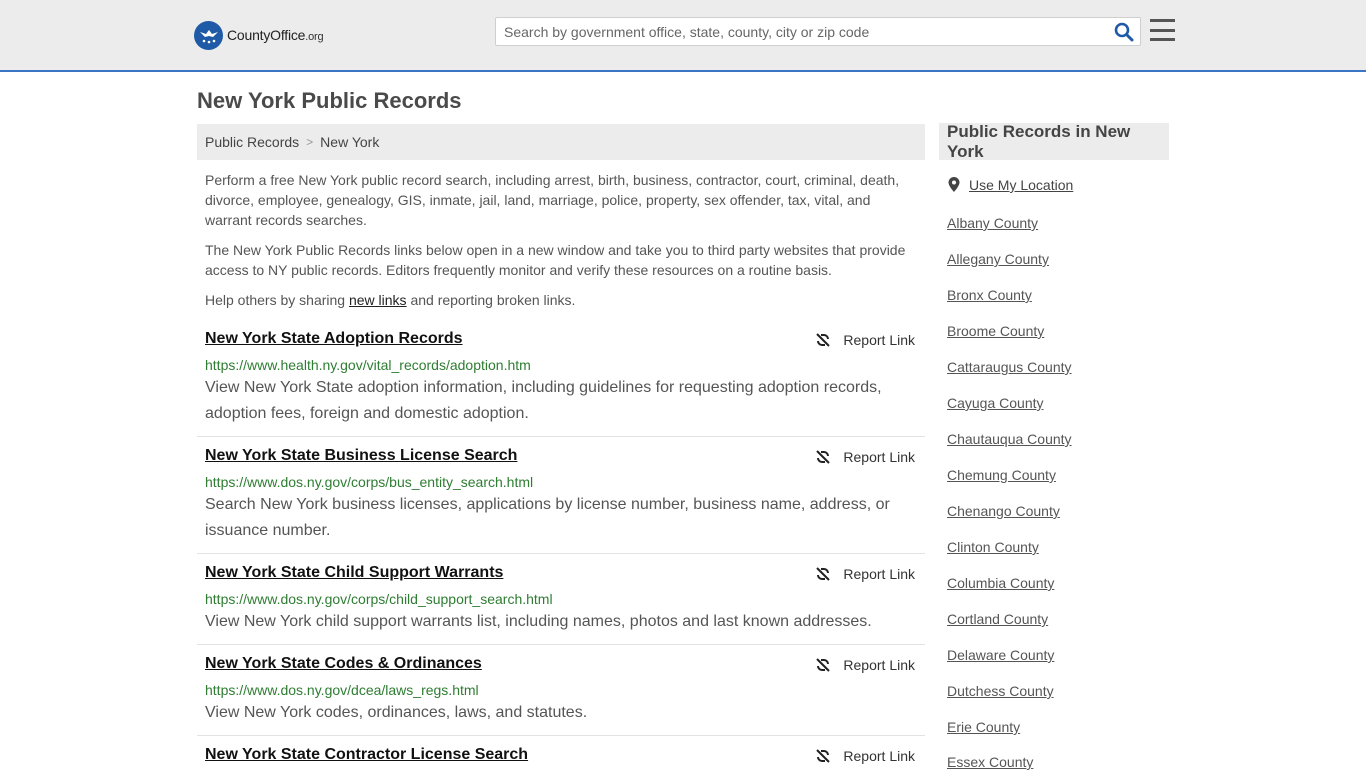 This screenshot has width=1366, height=770. I want to click on sidebar-county-link: Chenango County, so click(1003, 511).